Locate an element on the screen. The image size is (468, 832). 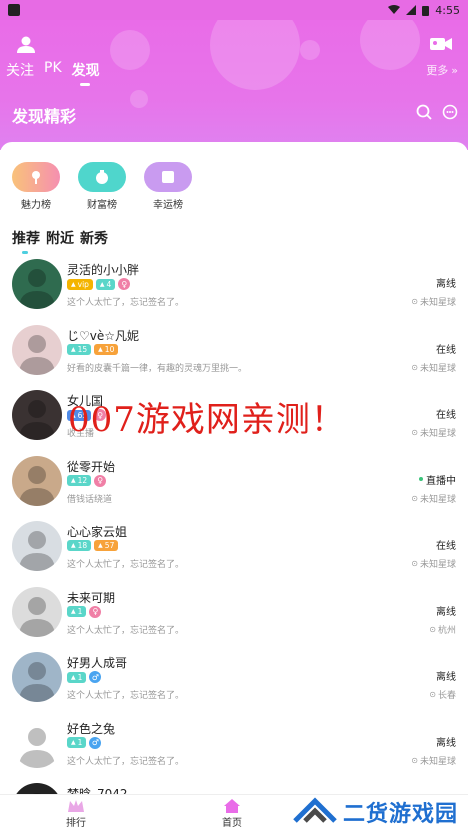
user-signature: 借钱话绕道 is located at coordinates (90, 499).